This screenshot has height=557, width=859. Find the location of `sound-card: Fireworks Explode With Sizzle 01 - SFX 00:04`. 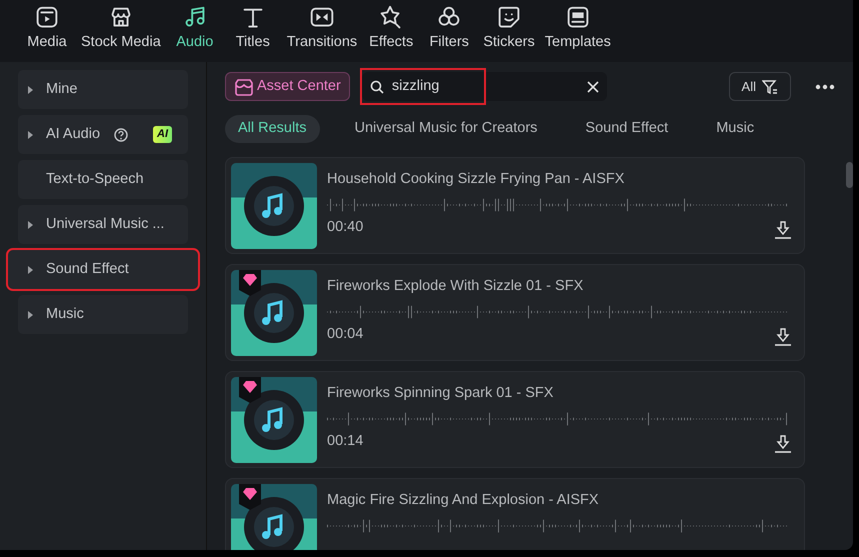

sound-card: Fireworks Explode With Sizzle 01 - SFX 00:04 is located at coordinates (515, 312).